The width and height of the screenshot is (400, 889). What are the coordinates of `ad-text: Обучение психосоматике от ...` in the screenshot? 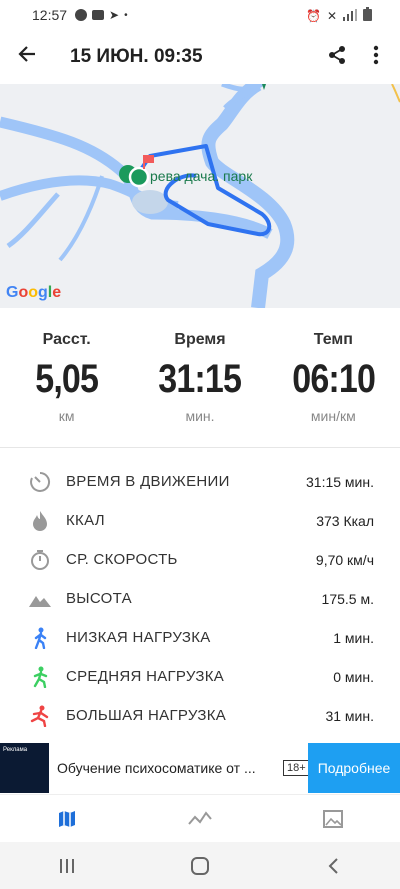 It's located at (166, 768).